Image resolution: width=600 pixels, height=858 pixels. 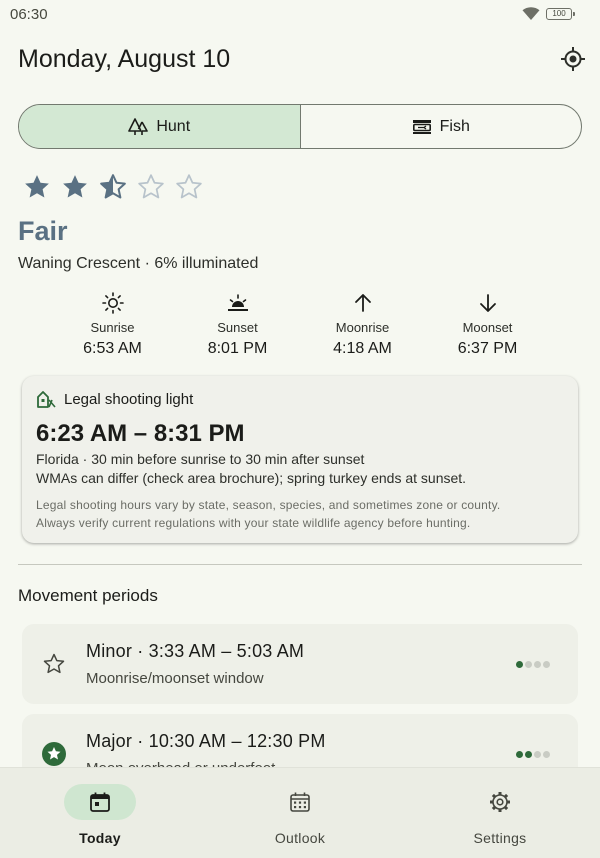 I want to click on my-location-icon, so click(x=573, y=59).